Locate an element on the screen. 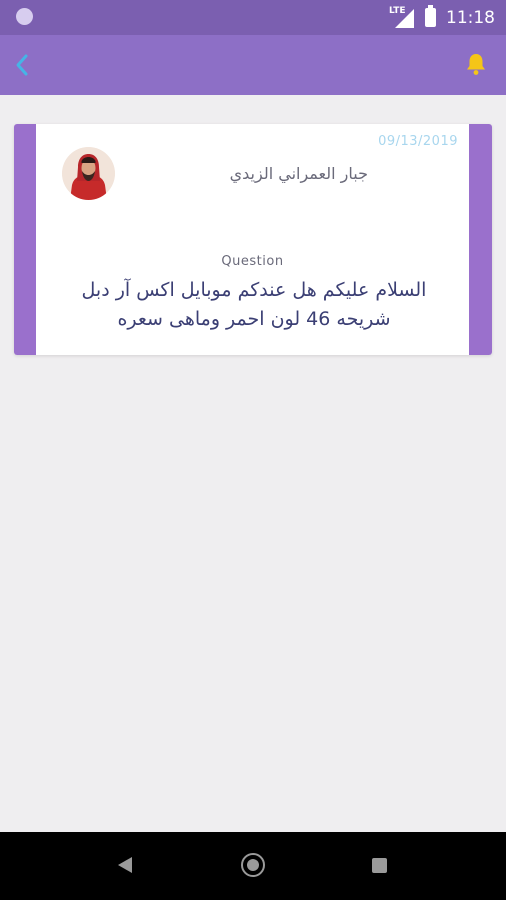 This screenshot has height=900, width=506. question-label: Question is located at coordinates (252, 261).